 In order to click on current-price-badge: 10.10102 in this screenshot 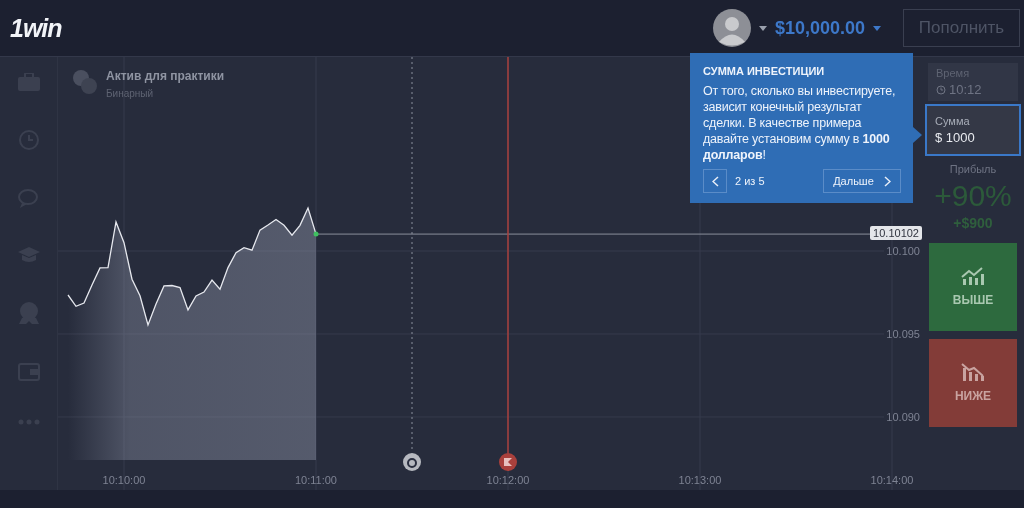, I will do `click(896, 233)`.